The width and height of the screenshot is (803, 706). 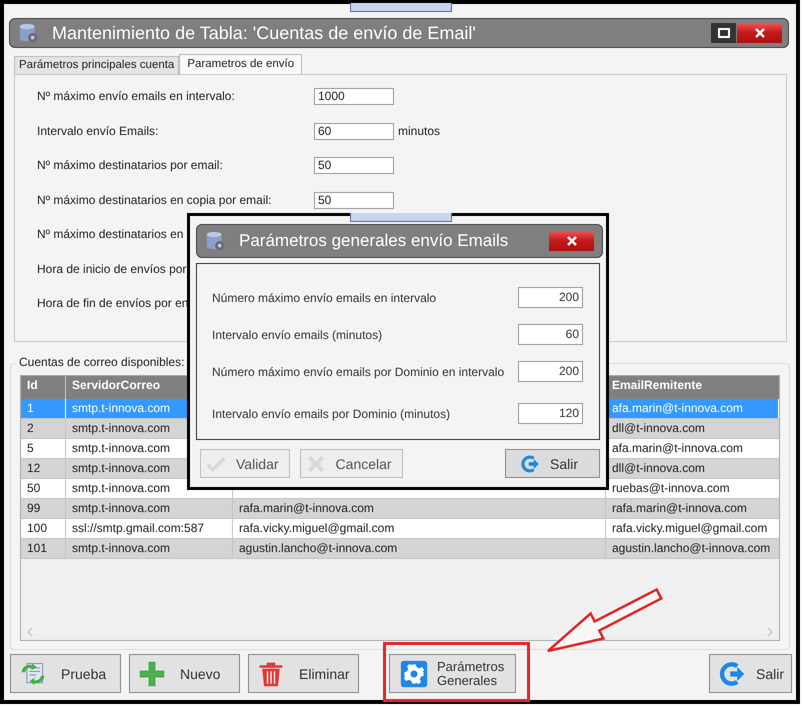 What do you see at coordinates (43, 468) in the screenshot?
I see `table-cell: 12` at bounding box center [43, 468].